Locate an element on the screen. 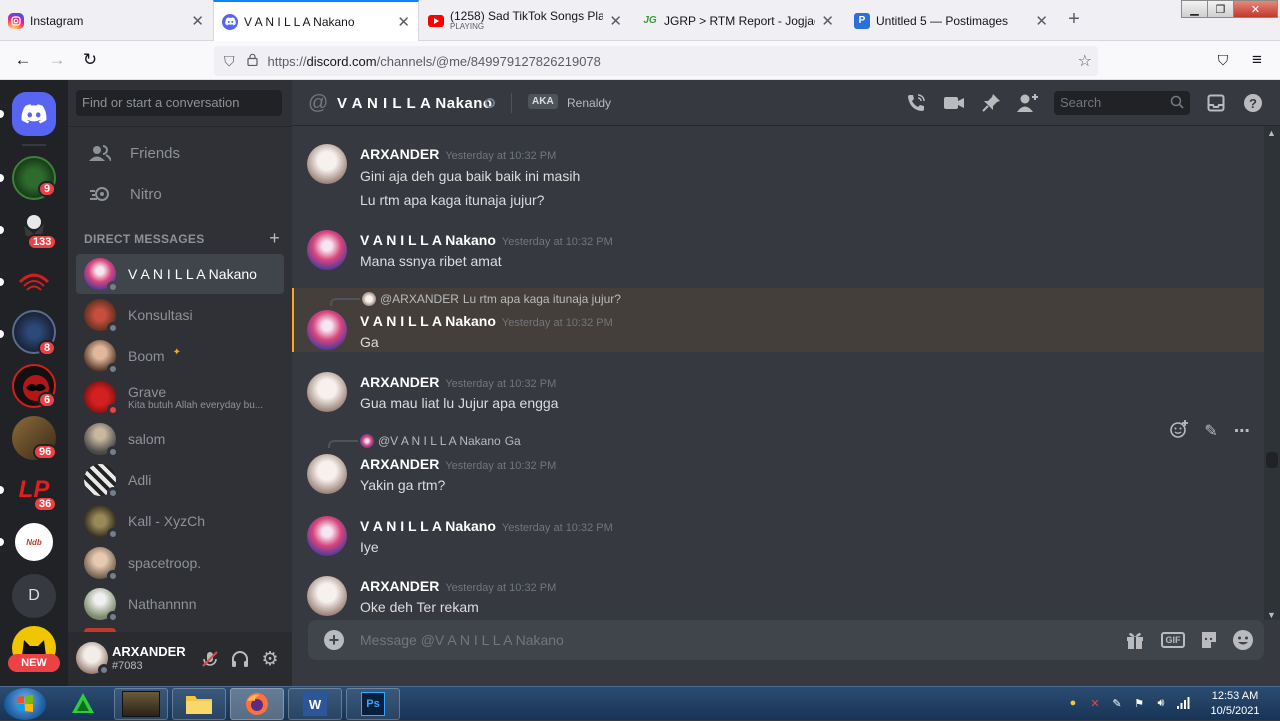 This screenshot has width=1280, height=721. tray-volume-icon: 🔊︎ is located at coordinates (1161, 703).